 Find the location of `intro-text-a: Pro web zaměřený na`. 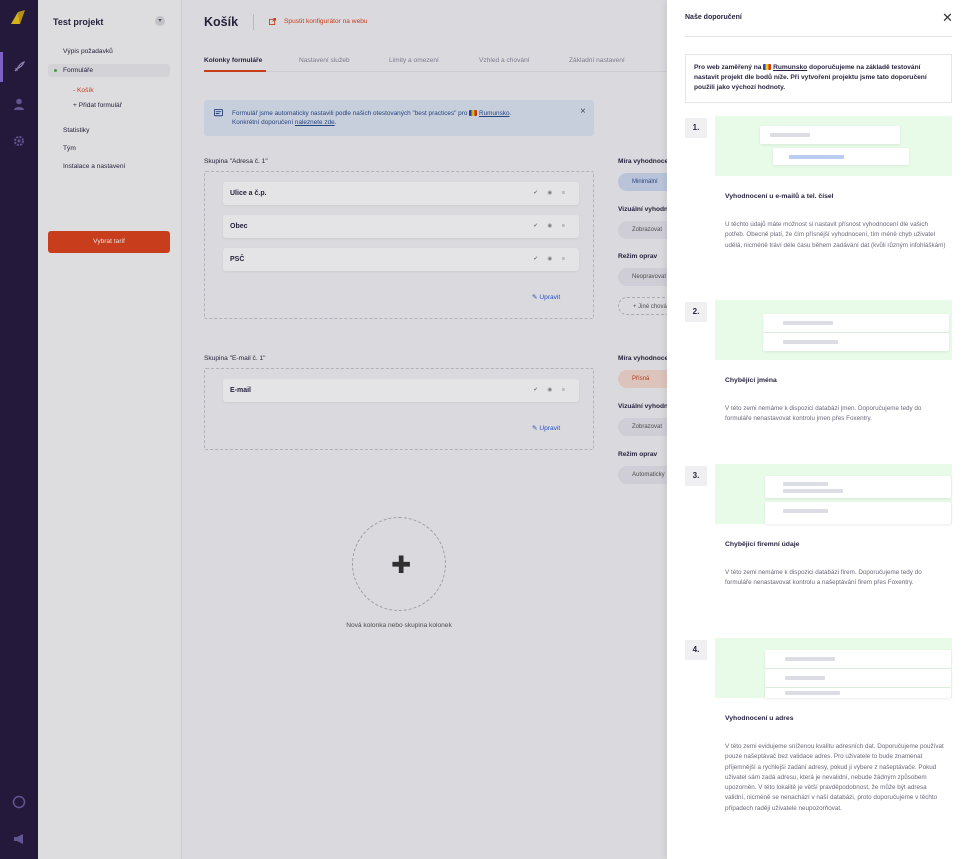

intro-text-a: Pro web zaměřený na is located at coordinates (728, 67).